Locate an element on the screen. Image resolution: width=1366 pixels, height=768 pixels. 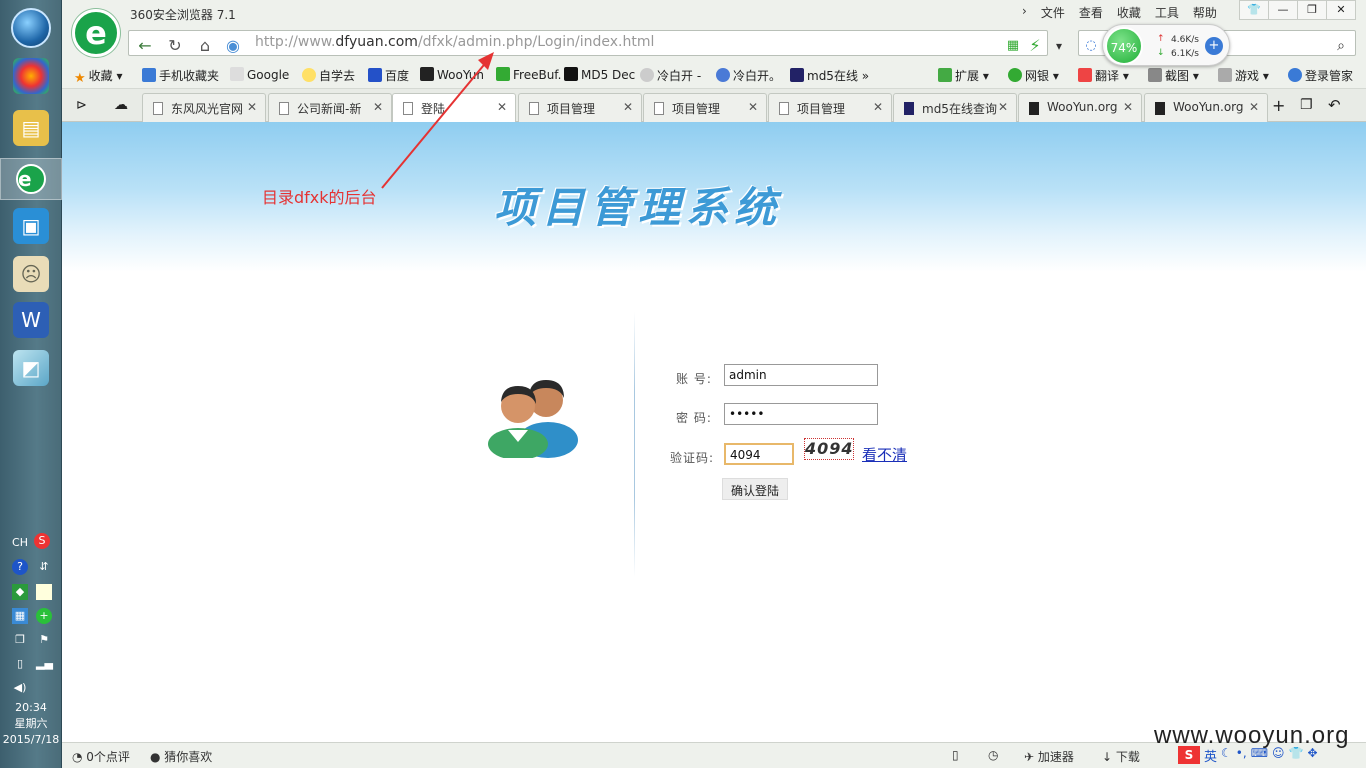
menu-view: 查看 is located at coordinates (1091, 12).